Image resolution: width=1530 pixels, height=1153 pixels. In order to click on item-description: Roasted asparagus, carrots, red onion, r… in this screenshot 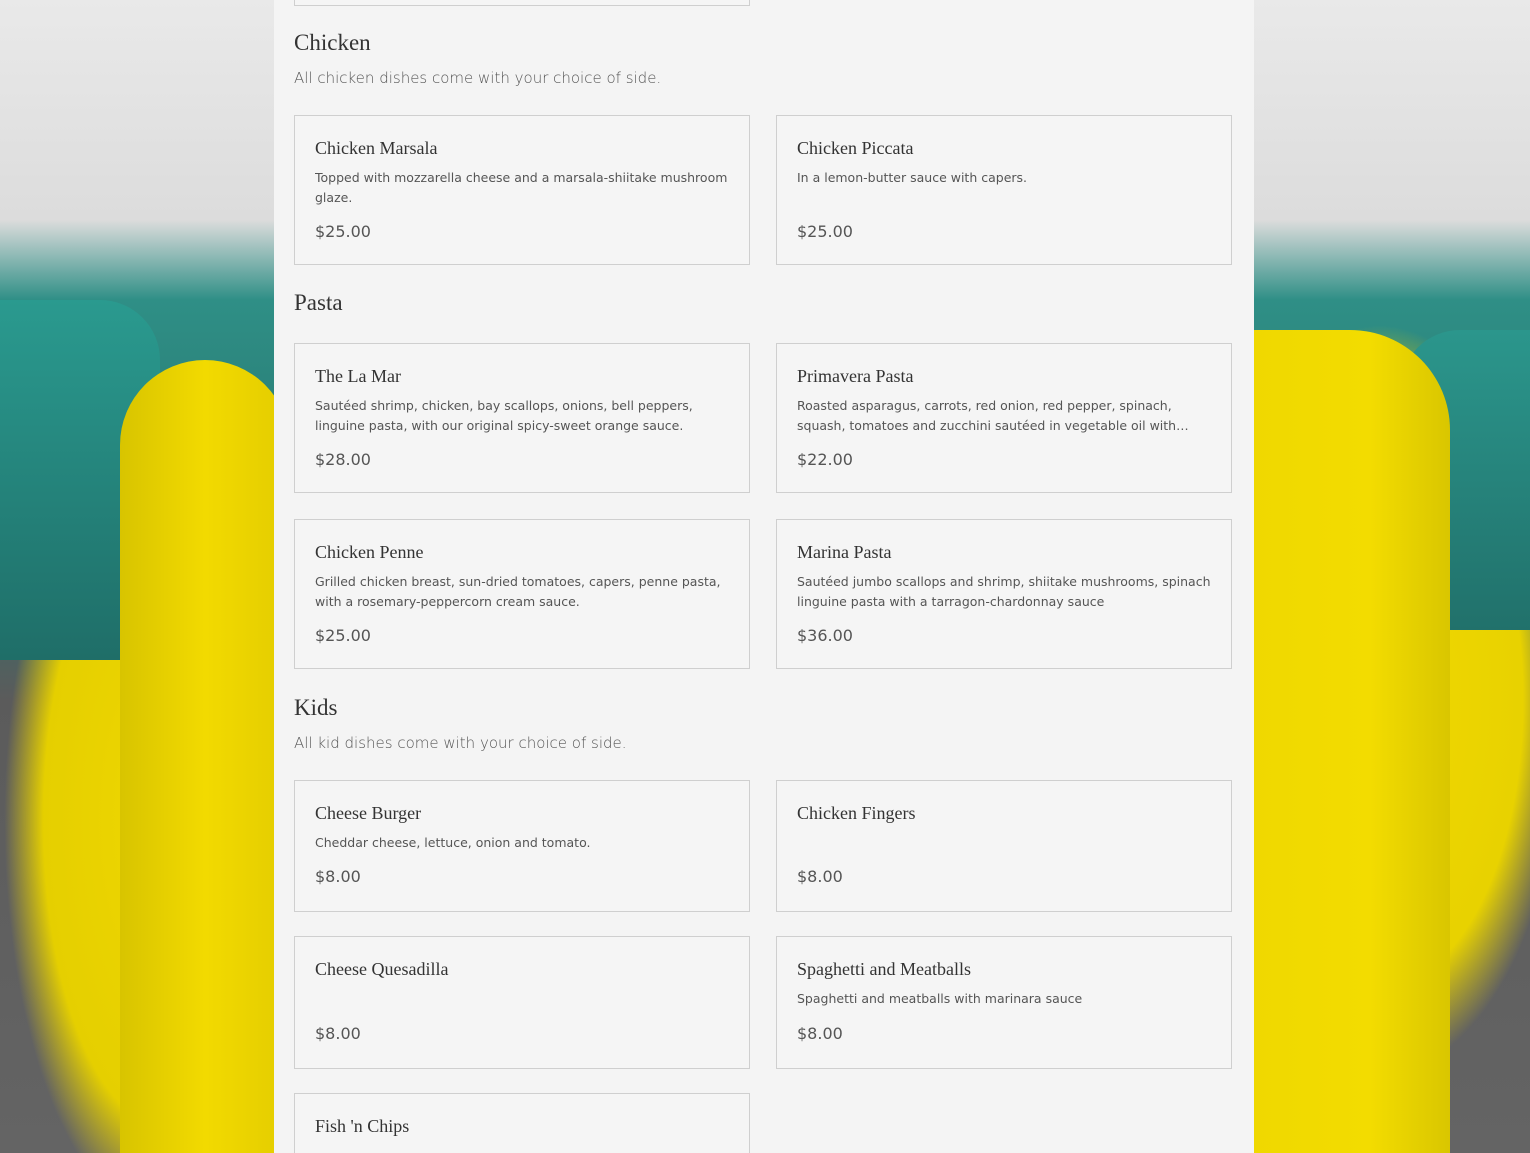, I will do `click(987, 415)`.